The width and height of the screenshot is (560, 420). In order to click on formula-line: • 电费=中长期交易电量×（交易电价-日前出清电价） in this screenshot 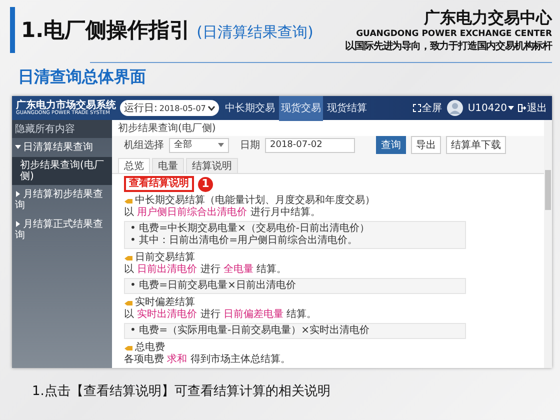, I will do `click(250, 228)`.